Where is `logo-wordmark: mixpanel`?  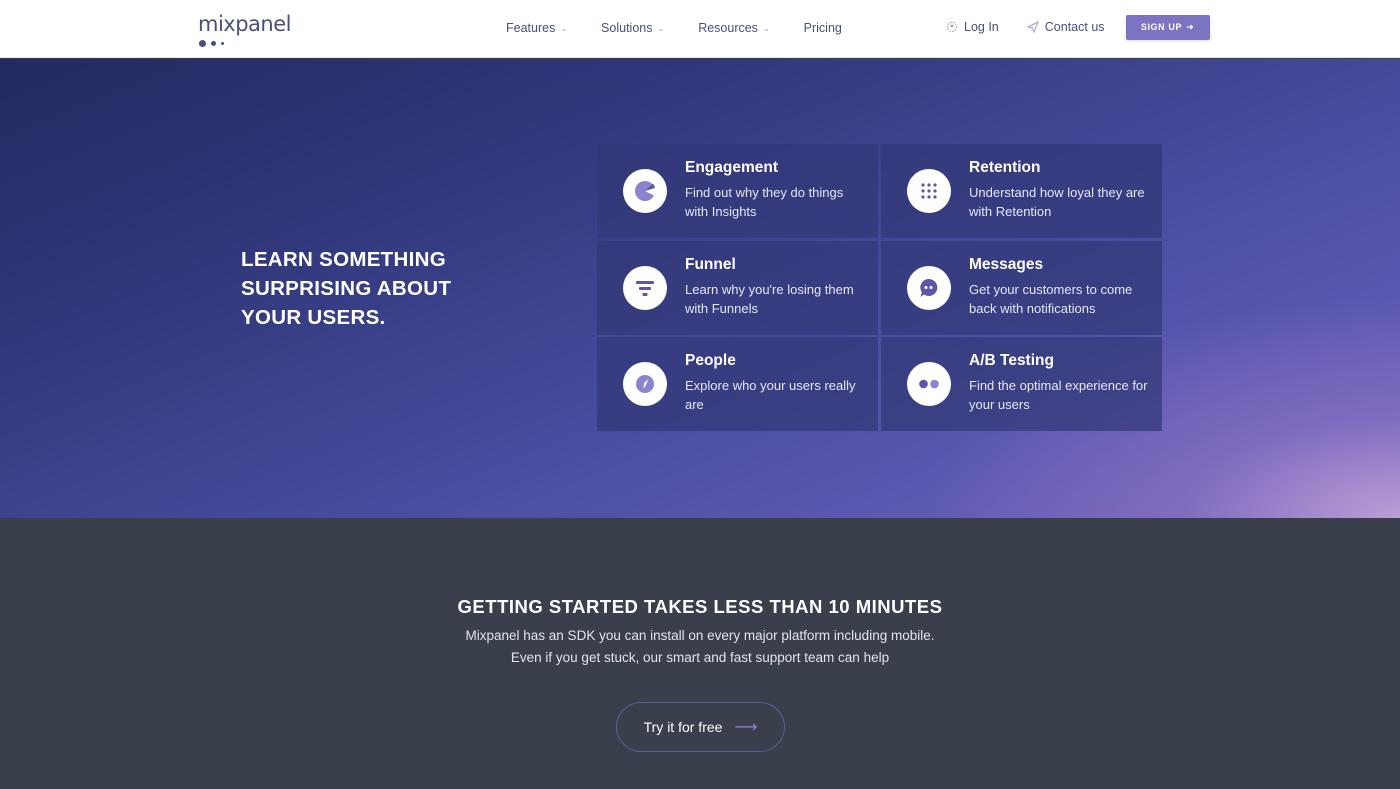 logo-wordmark: mixpanel is located at coordinates (244, 24).